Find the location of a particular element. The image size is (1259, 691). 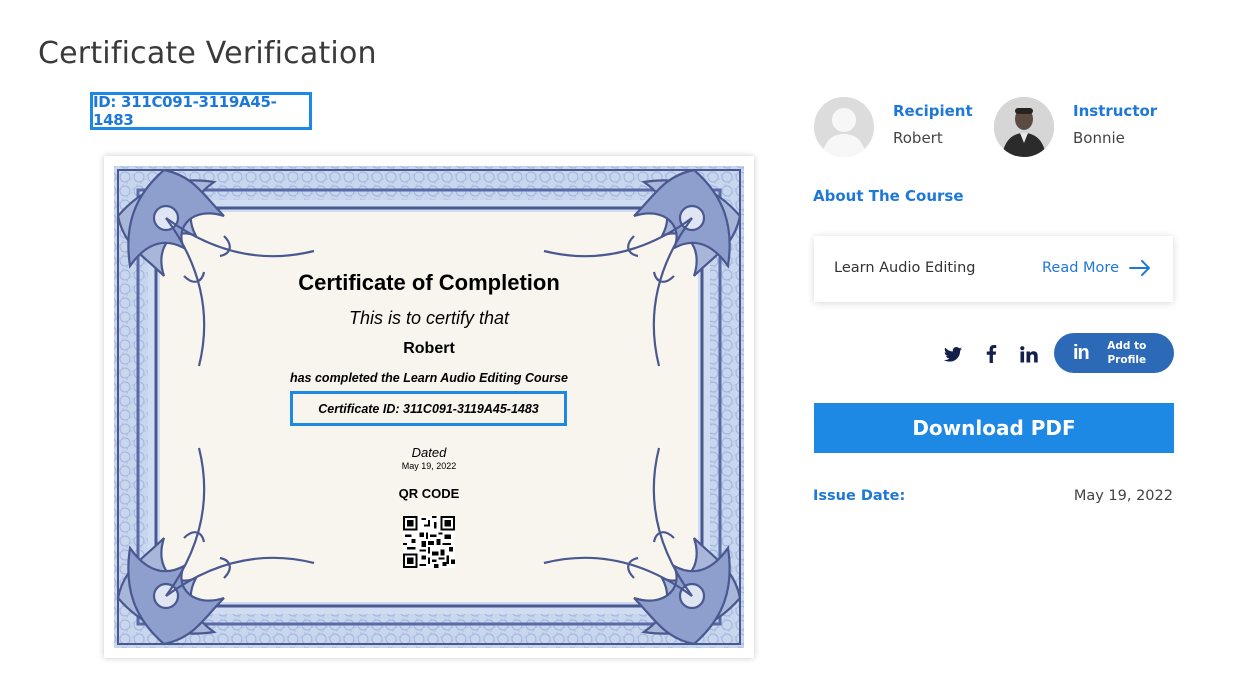

instructor-avatar is located at coordinates (1024, 127).